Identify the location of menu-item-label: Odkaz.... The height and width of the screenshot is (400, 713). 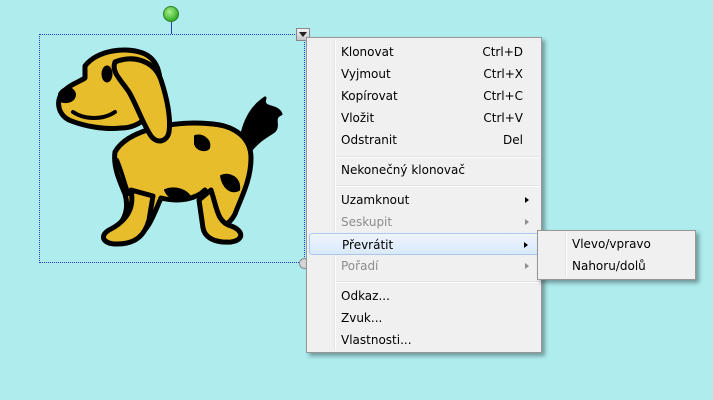
(365, 296).